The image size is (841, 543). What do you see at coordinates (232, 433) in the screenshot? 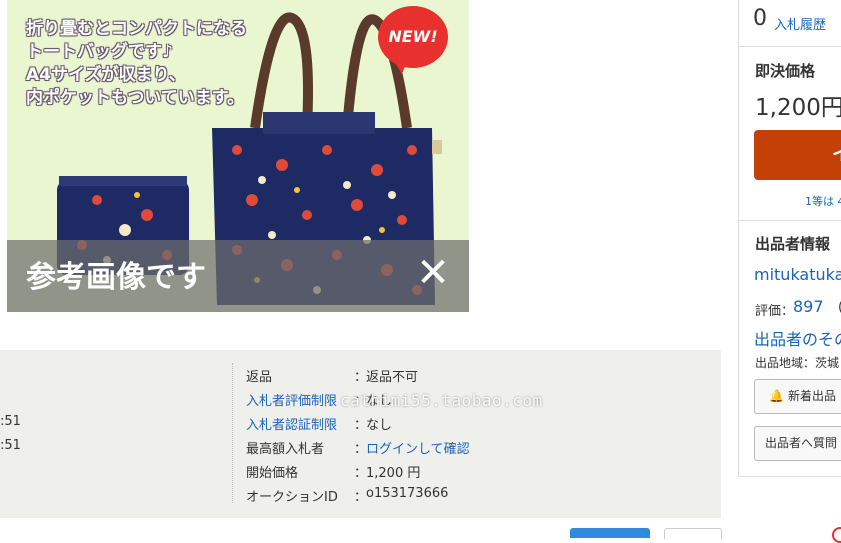
I see `info-divider` at bounding box center [232, 433].